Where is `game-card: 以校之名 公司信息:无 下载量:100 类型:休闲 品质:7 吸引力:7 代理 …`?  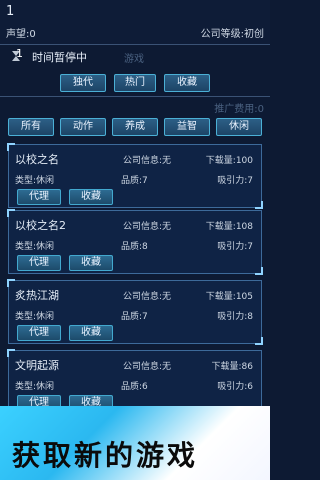 game-card: 以校之名 公司信息:无 下载量:100 类型:休闲 品质:7 吸引力:7 代理 … is located at coordinates (135, 176).